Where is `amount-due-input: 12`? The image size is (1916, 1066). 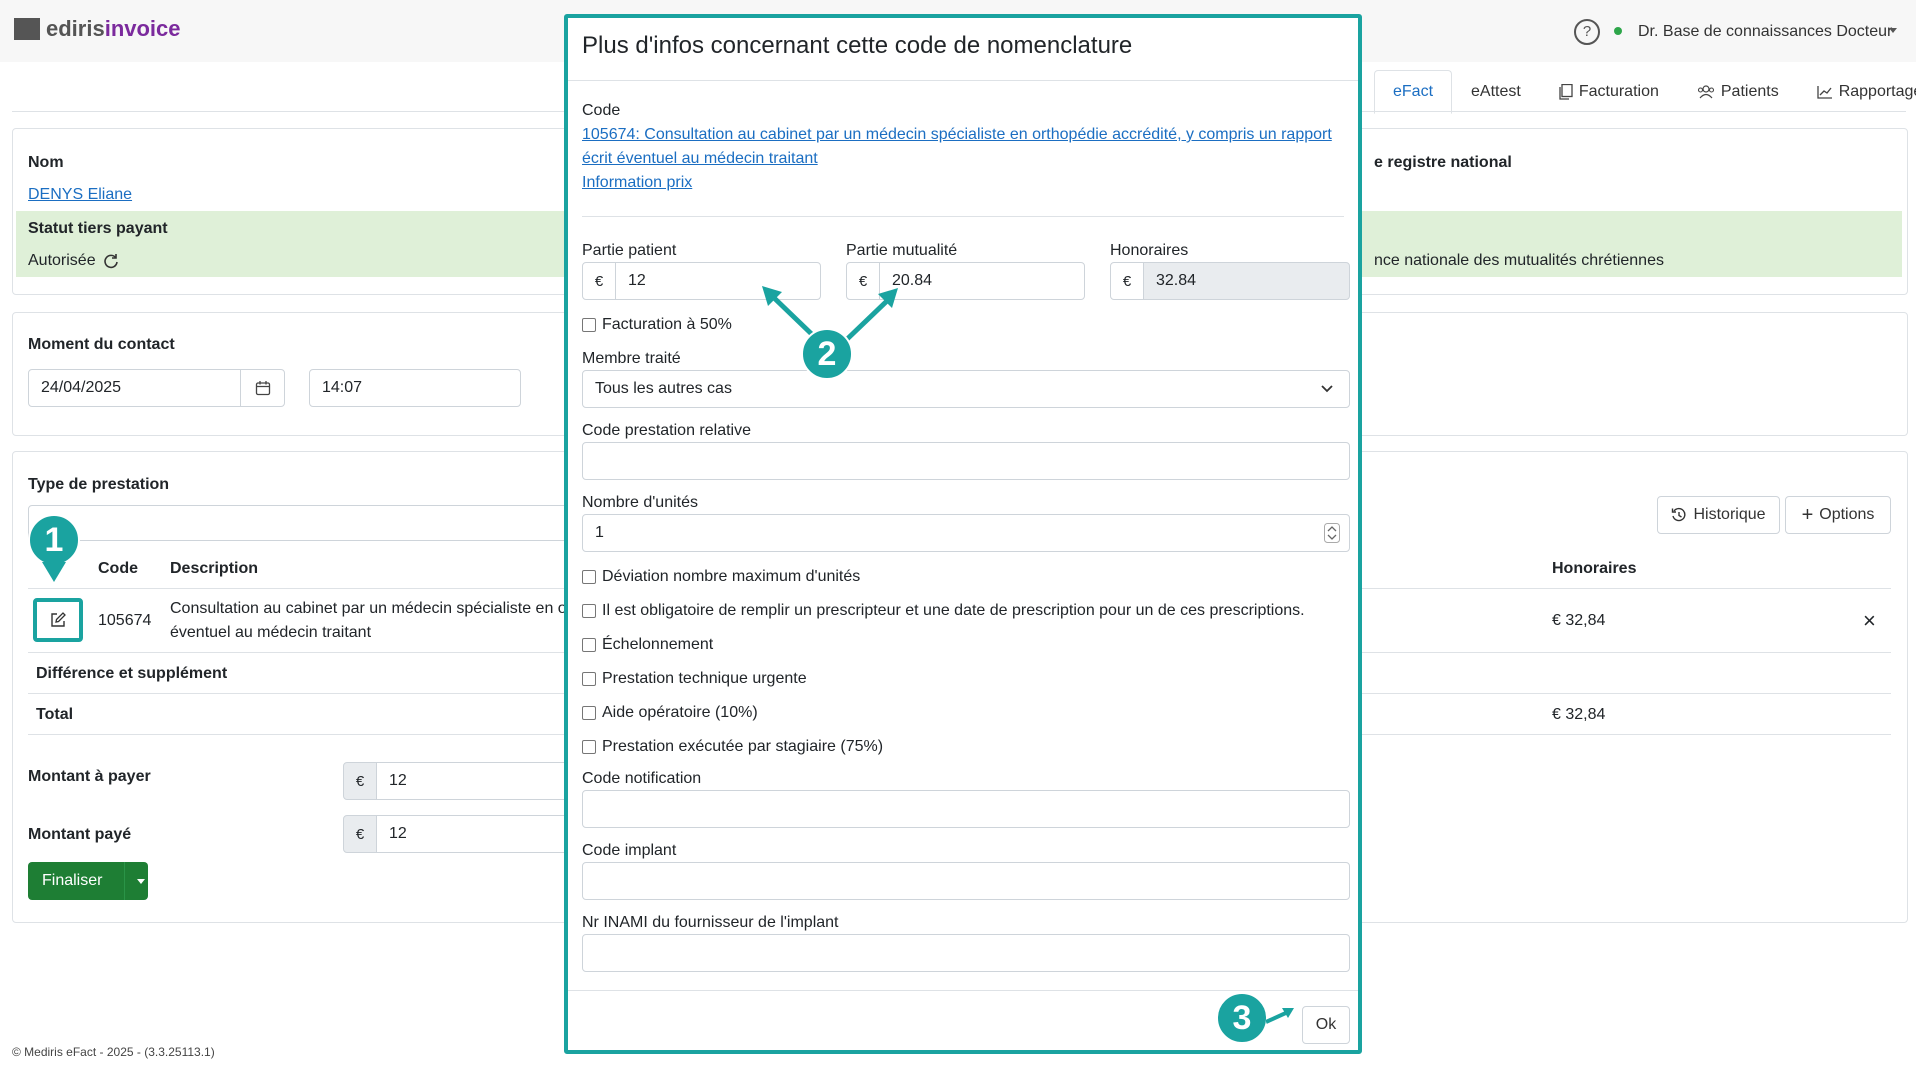 amount-due-input: 12 is located at coordinates (476, 781).